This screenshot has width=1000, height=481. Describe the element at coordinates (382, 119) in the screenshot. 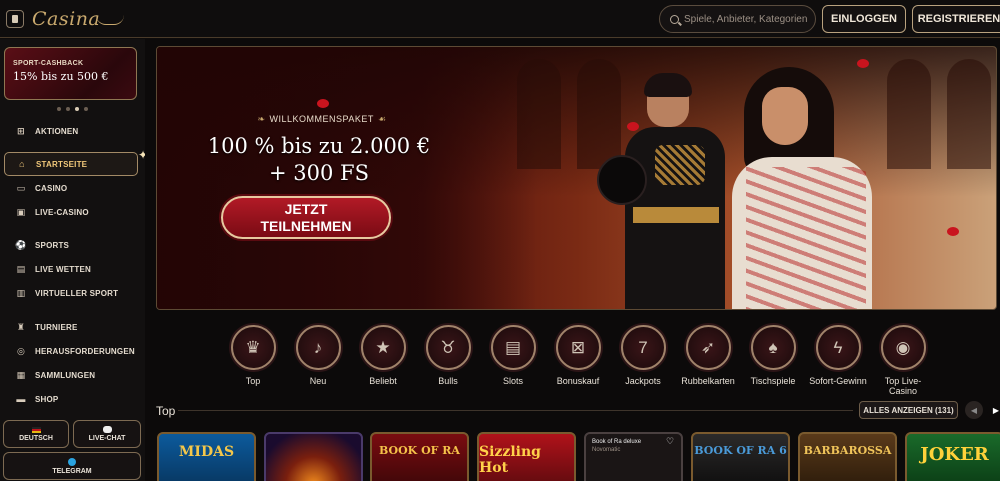

I see `ornament-icon: ☙` at that location.